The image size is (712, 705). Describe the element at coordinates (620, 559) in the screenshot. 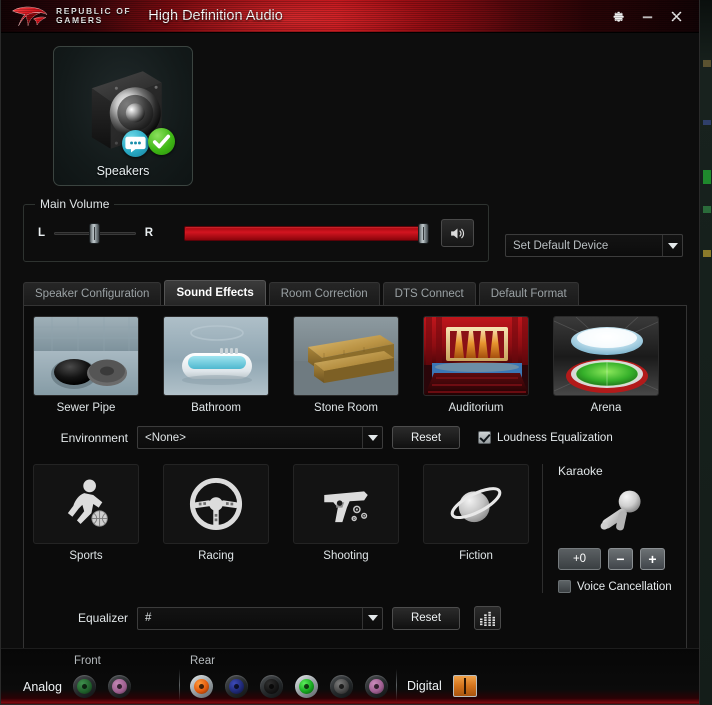

I see `karaoke-pitch-decrement: −` at that location.